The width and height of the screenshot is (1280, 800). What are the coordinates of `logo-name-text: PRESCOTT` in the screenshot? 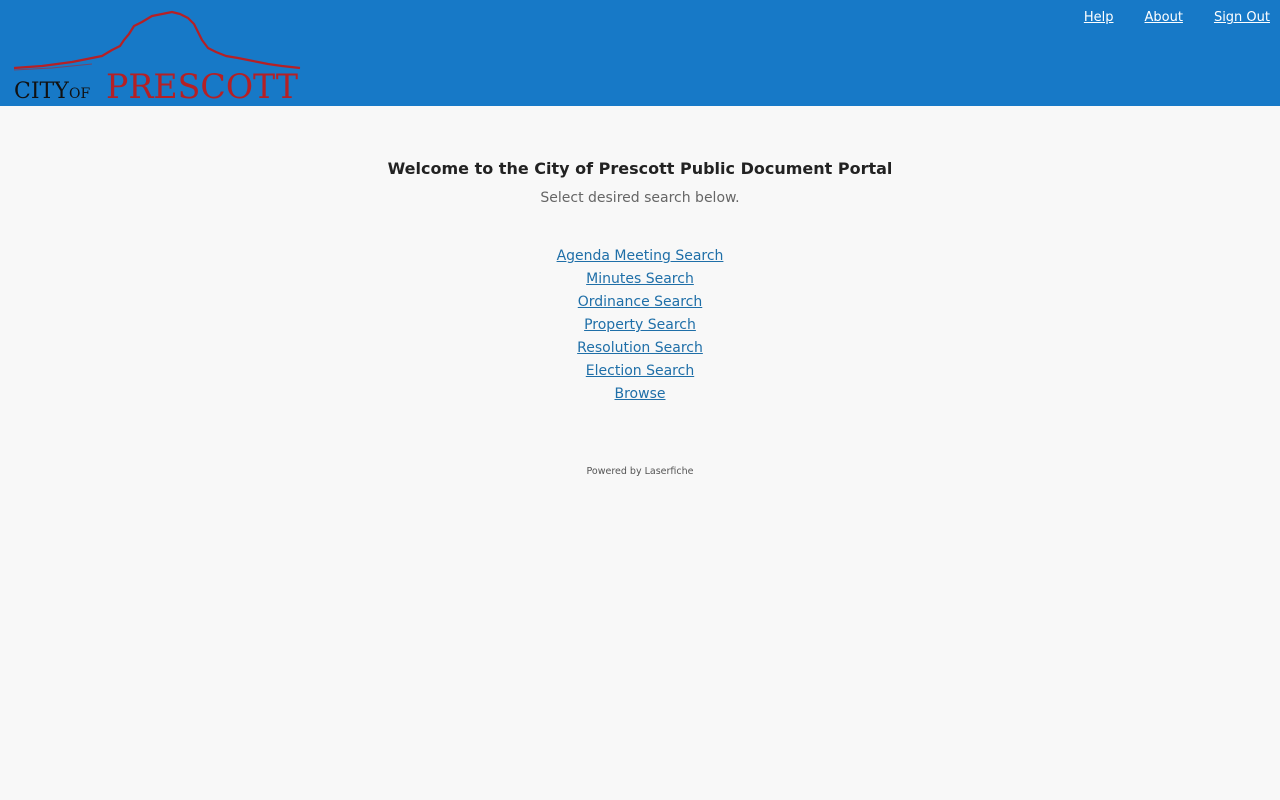 It's located at (202, 84).